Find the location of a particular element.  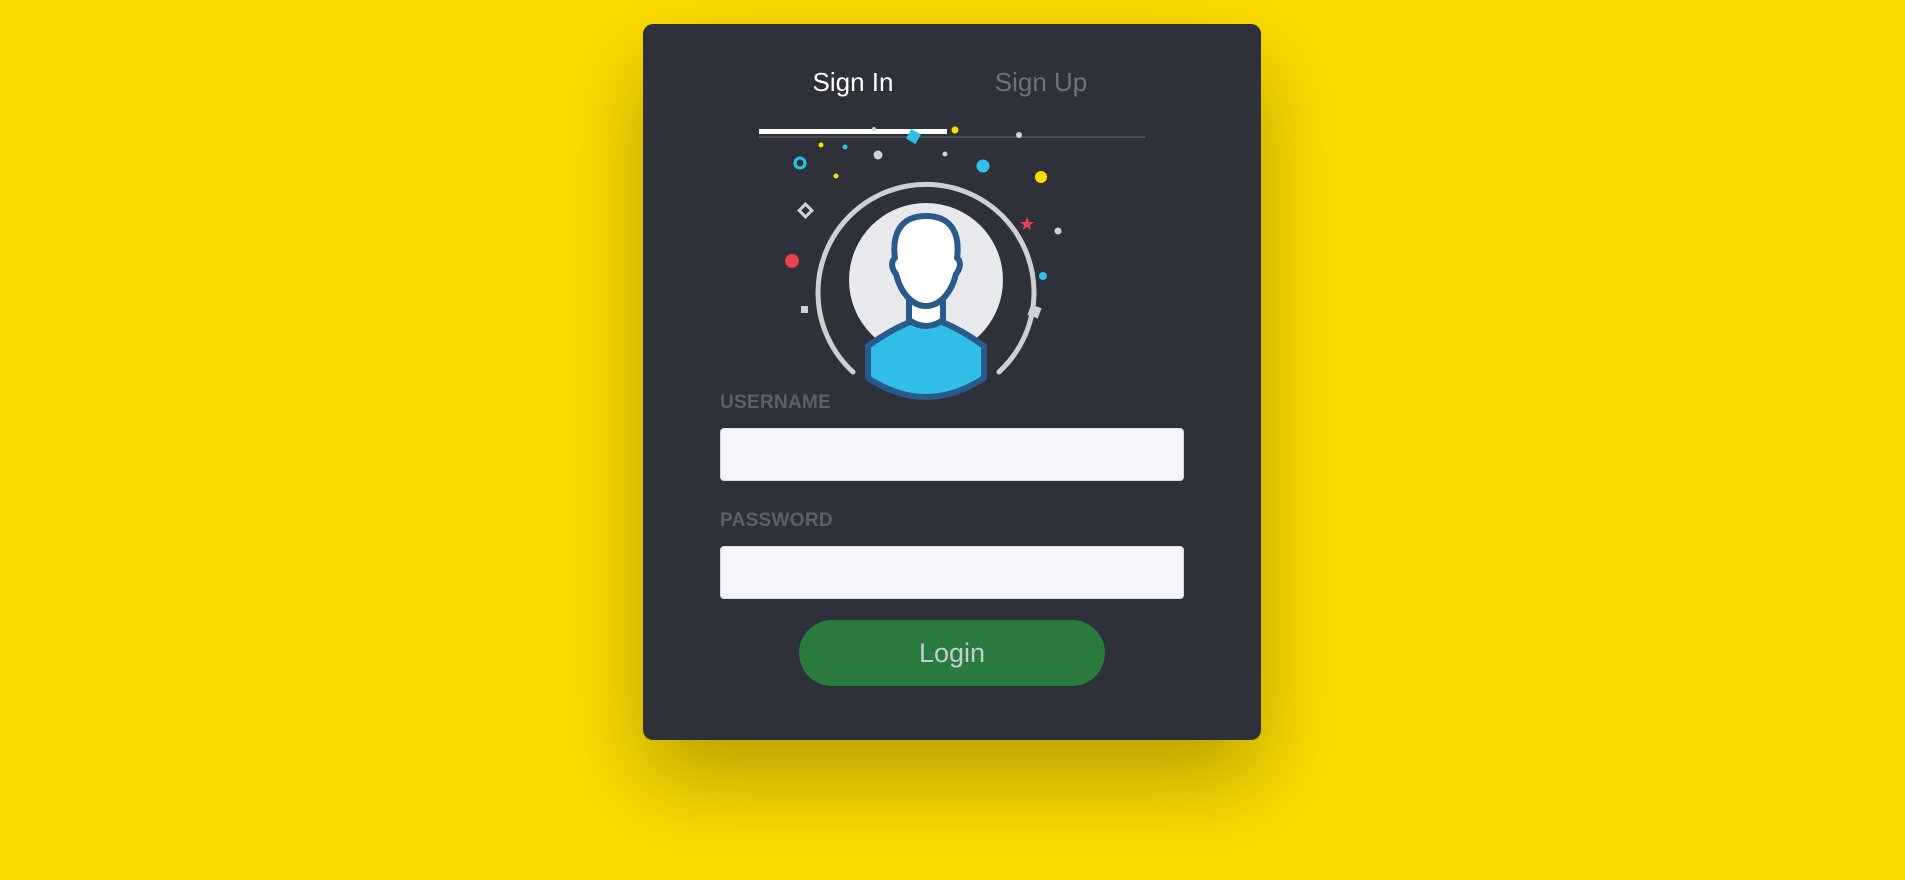

password-input is located at coordinates (952, 572).